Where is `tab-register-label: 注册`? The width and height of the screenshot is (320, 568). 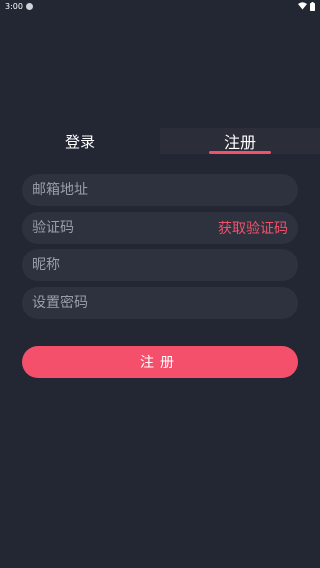
tab-register-label: 注册 is located at coordinates (239, 142).